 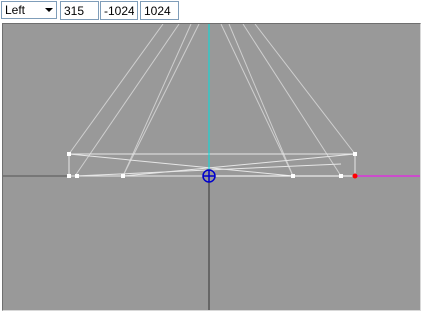 I want to click on coord-z-field, so click(x=159, y=10).